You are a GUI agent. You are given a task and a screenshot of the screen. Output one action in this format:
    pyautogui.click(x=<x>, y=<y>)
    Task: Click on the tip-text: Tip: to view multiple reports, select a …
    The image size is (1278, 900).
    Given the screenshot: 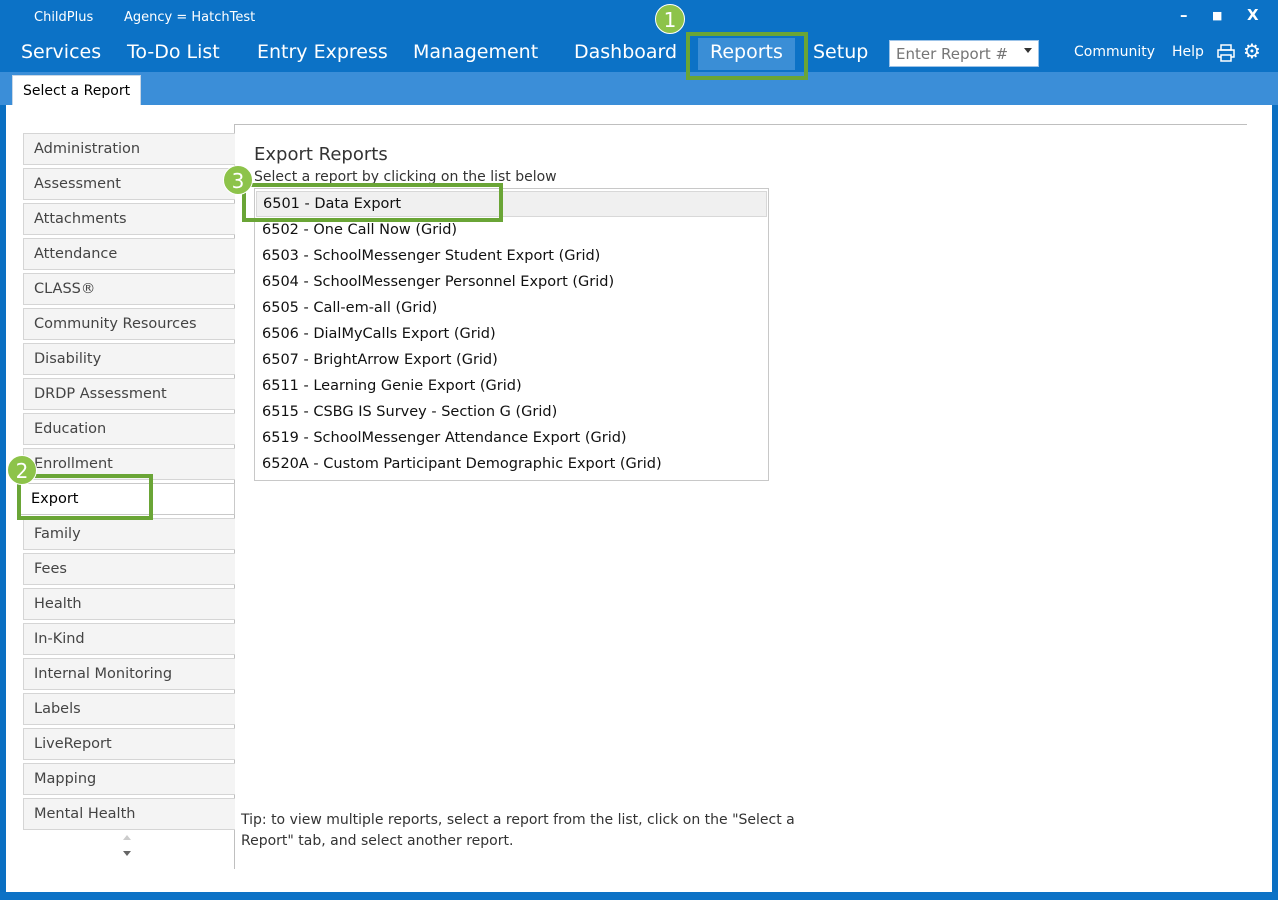 What is the action you would take?
    pyautogui.click(x=518, y=830)
    